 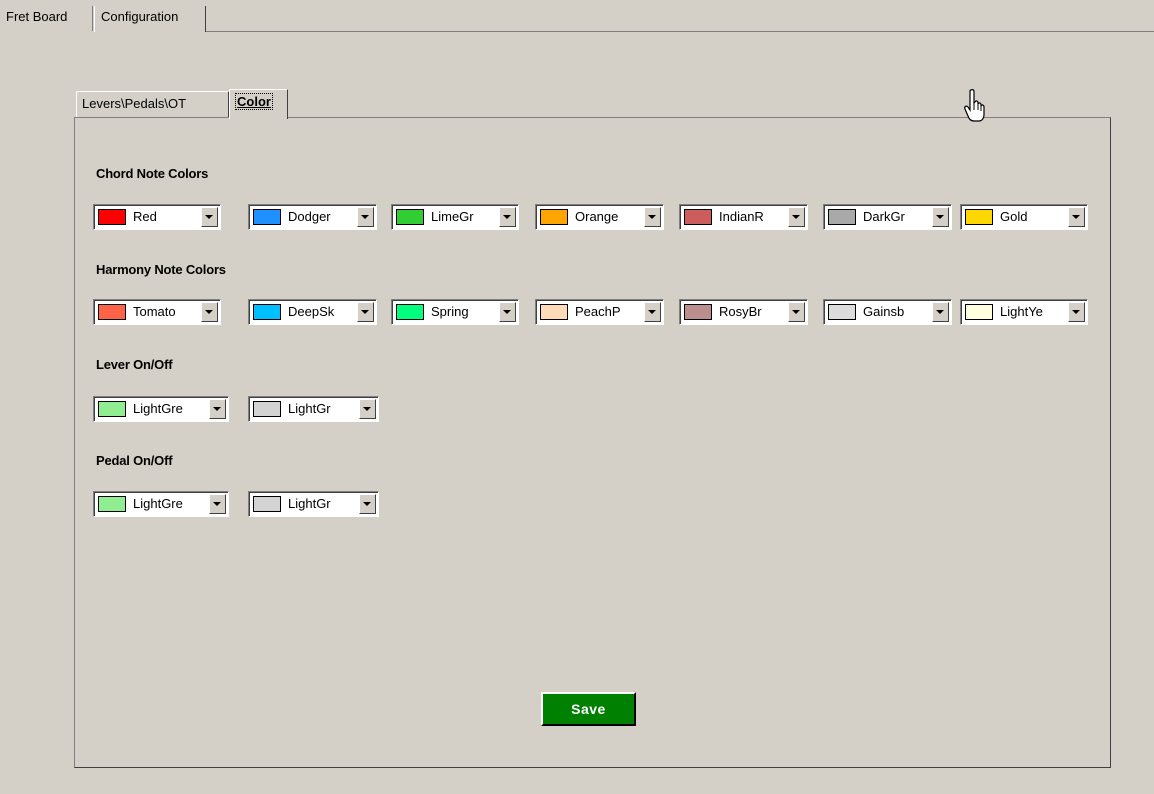 I want to click on chord-color-select-7: Gold, so click(x=1024, y=217).